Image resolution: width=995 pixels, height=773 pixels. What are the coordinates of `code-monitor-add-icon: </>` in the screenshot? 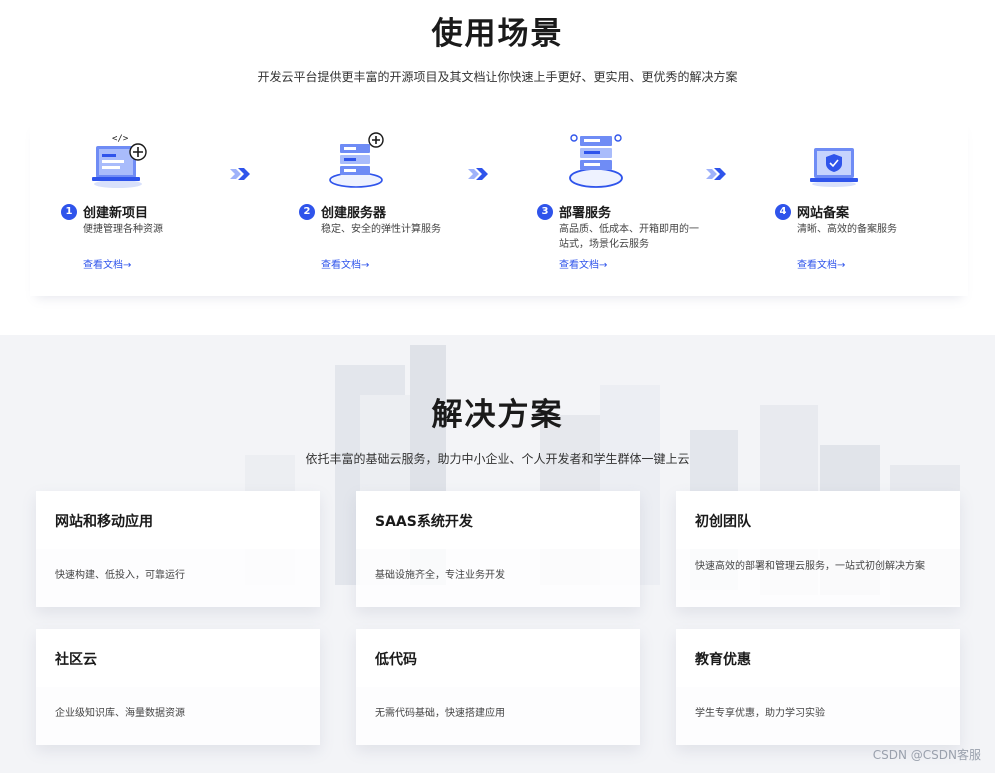 It's located at (119, 161).